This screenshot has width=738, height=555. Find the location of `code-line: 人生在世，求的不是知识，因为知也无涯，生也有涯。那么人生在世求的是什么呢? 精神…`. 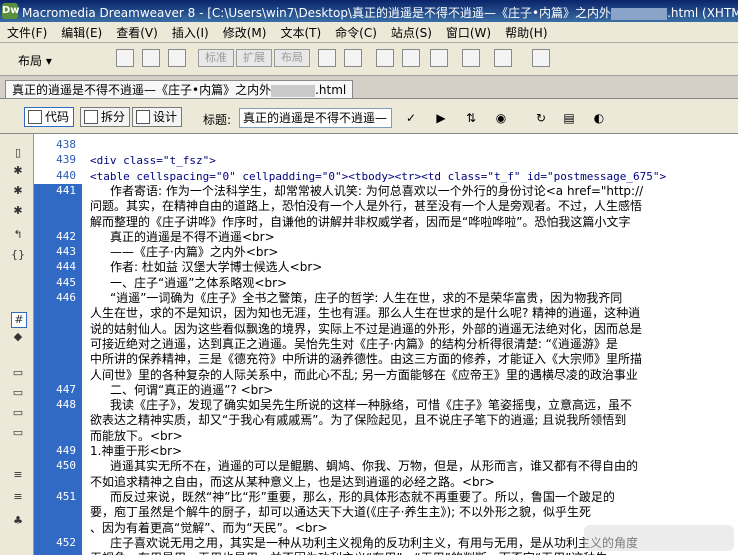

code-line: 人生在世，求的不是知识，因为知也无涯，生也有涯。那么人生在世求的是什么呢? 精神… is located at coordinates (365, 313).